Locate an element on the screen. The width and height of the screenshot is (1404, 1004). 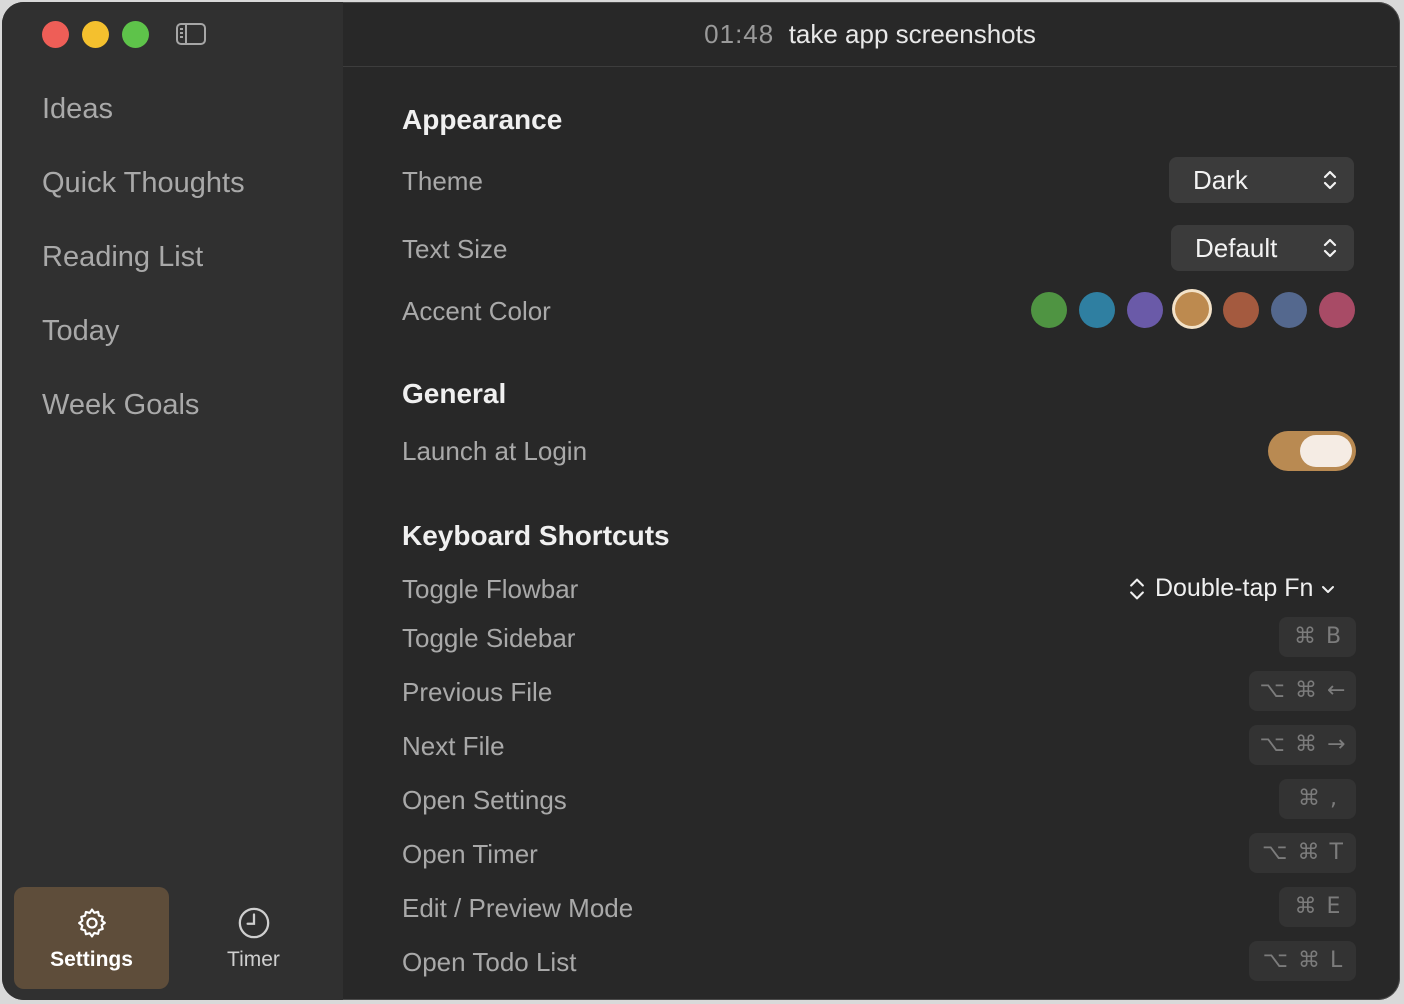
chevron-down-icon is located at coordinates (1328, 590).